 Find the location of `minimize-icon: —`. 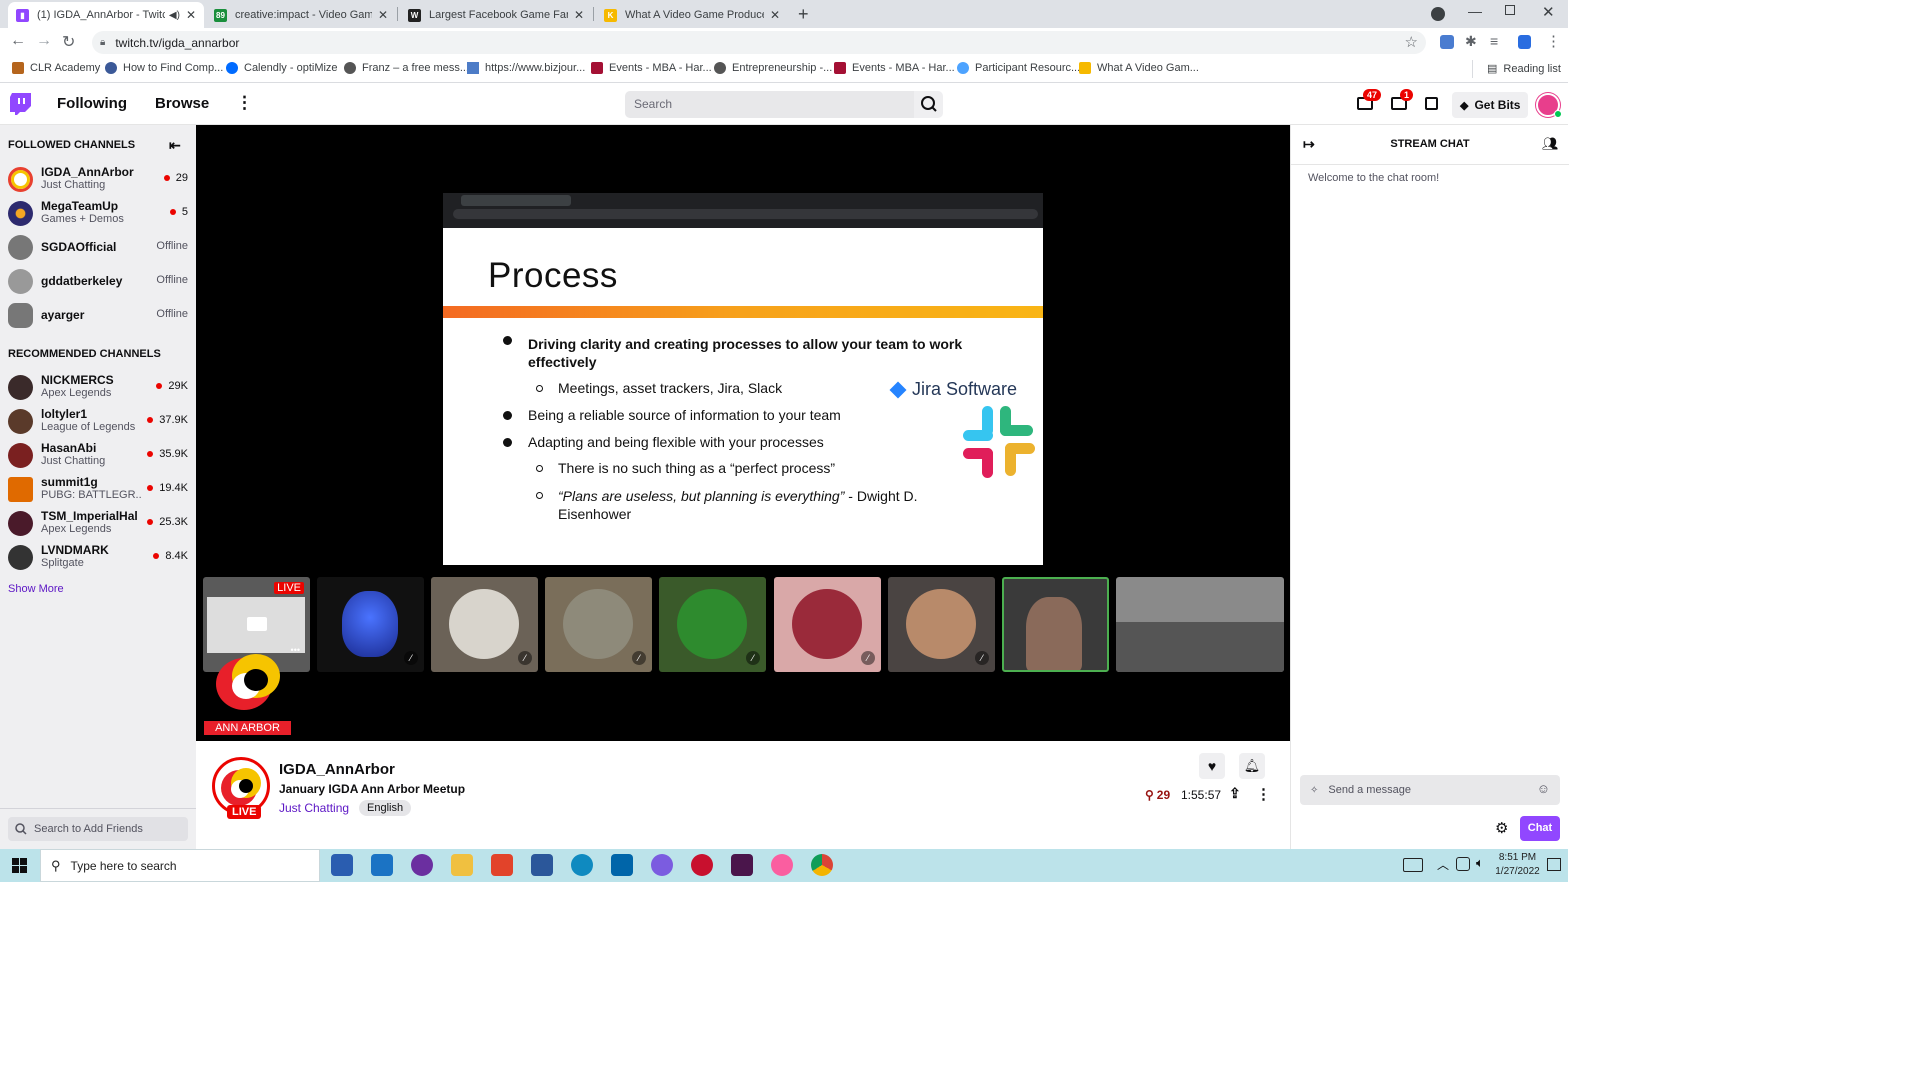

minimize-icon: — is located at coordinates (1475, 11).